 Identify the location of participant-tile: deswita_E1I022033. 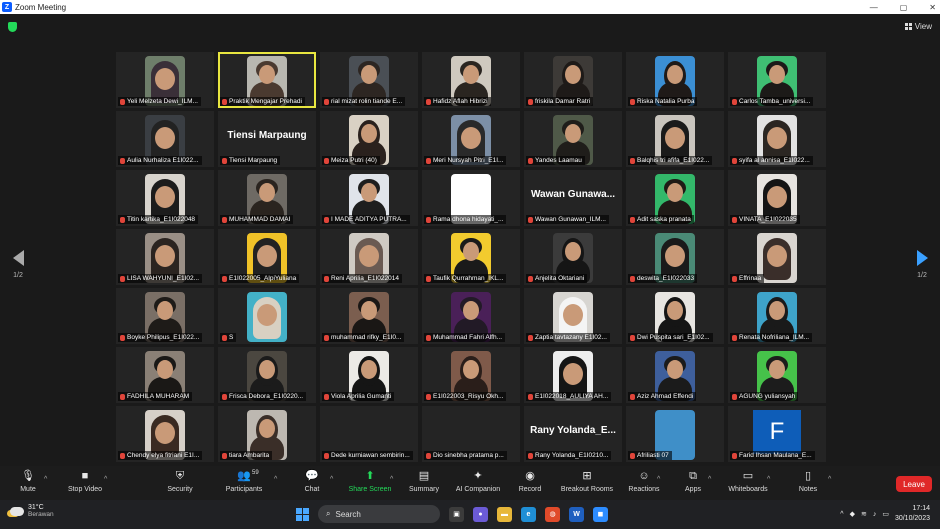
(675, 257).